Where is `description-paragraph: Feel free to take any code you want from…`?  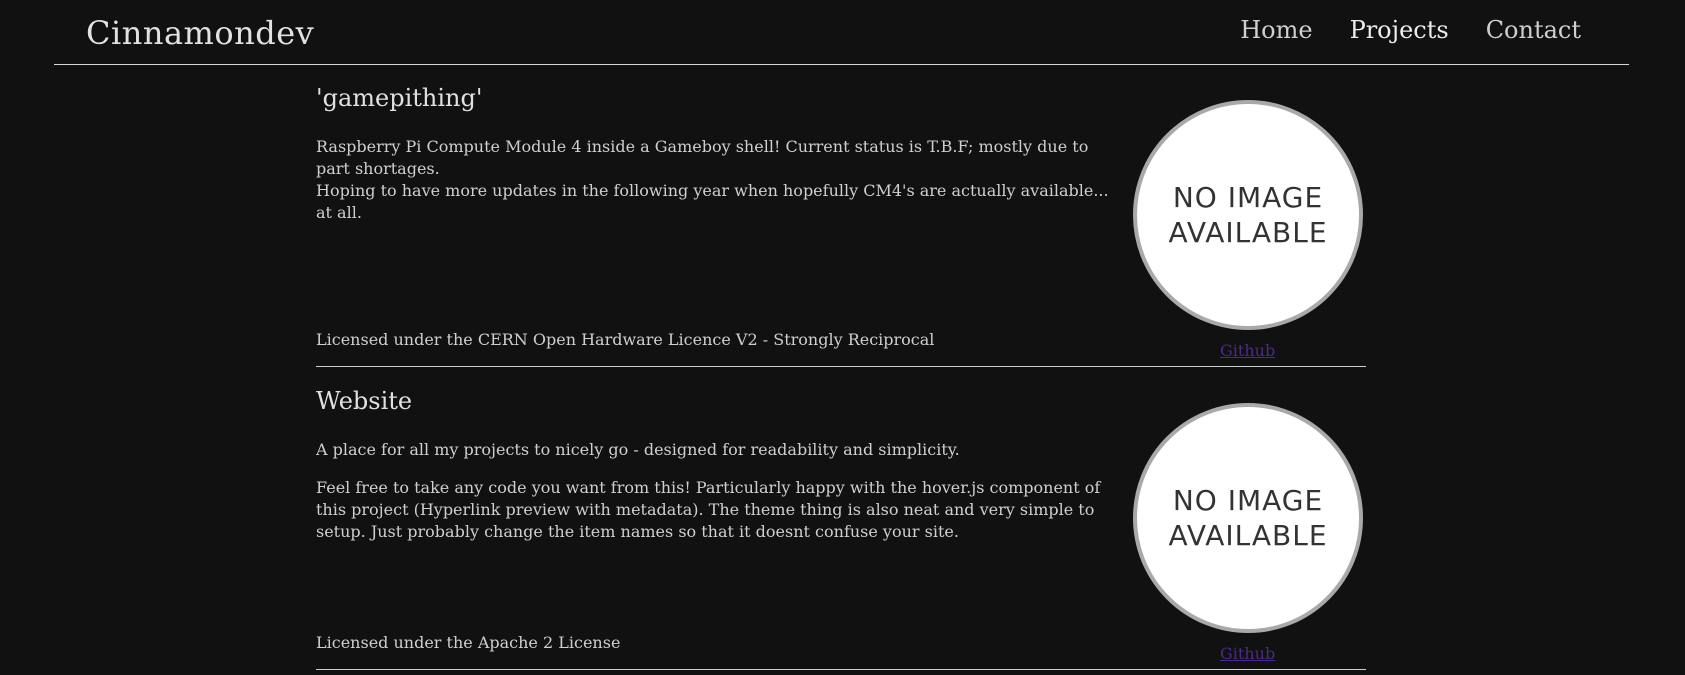
description-paragraph: Feel free to take any code you want from… is located at coordinates (708, 509).